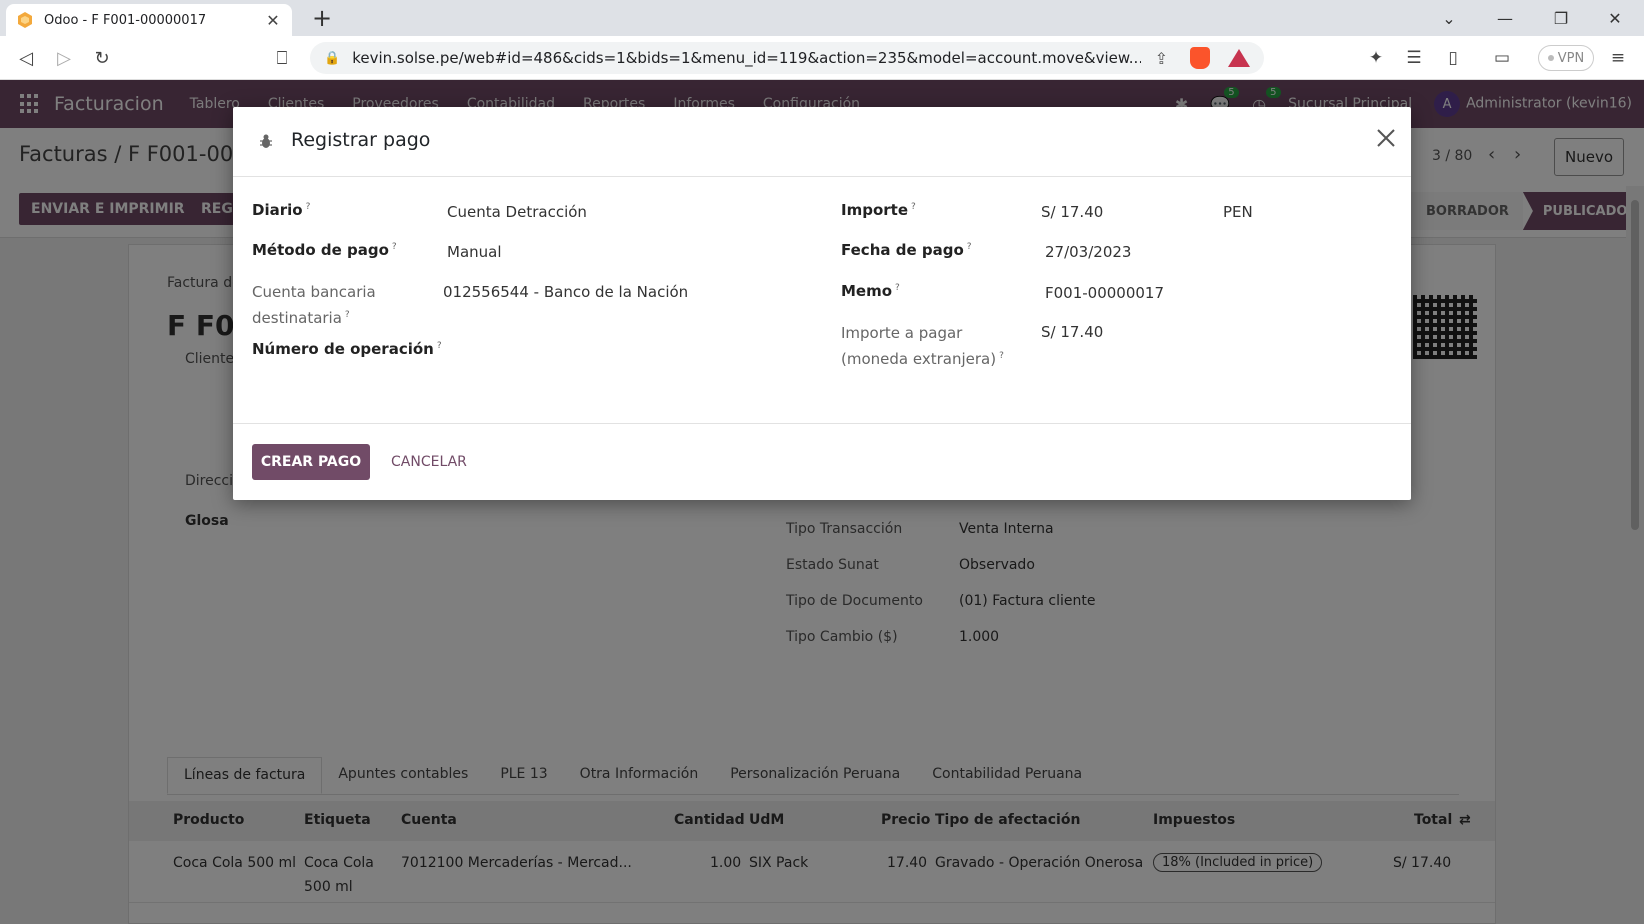 The image size is (1644, 924). I want to click on journal-field: Cuenta Detracción, so click(517, 212).